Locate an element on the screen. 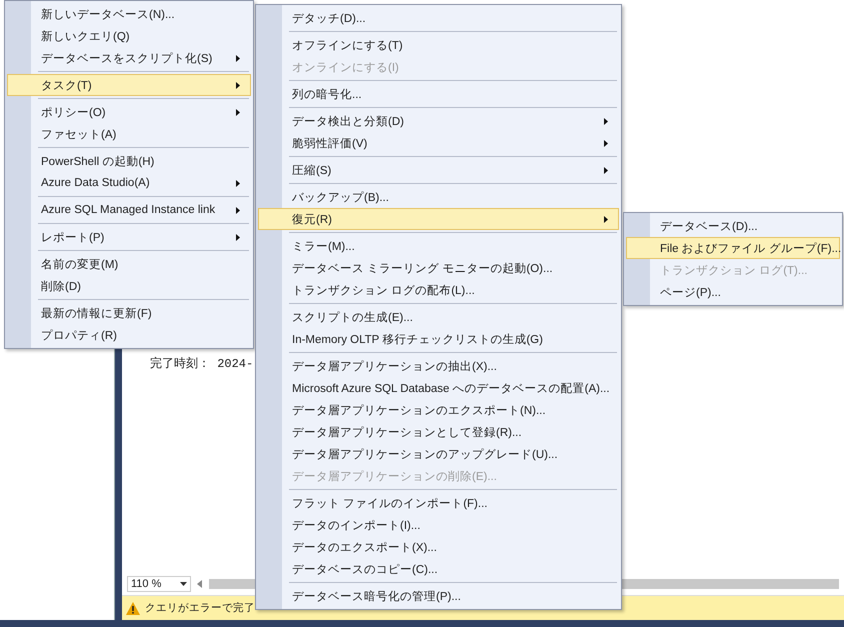 This screenshot has height=627, width=844. status-text: クエリがエラーで完了 is located at coordinates (200, 608).